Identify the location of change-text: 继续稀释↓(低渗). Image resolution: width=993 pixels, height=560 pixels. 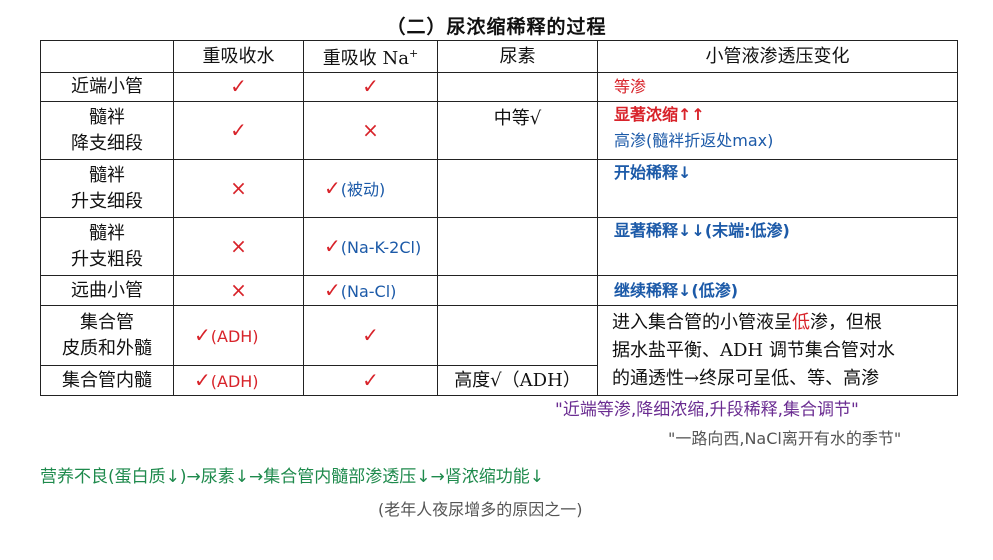
(676, 290).